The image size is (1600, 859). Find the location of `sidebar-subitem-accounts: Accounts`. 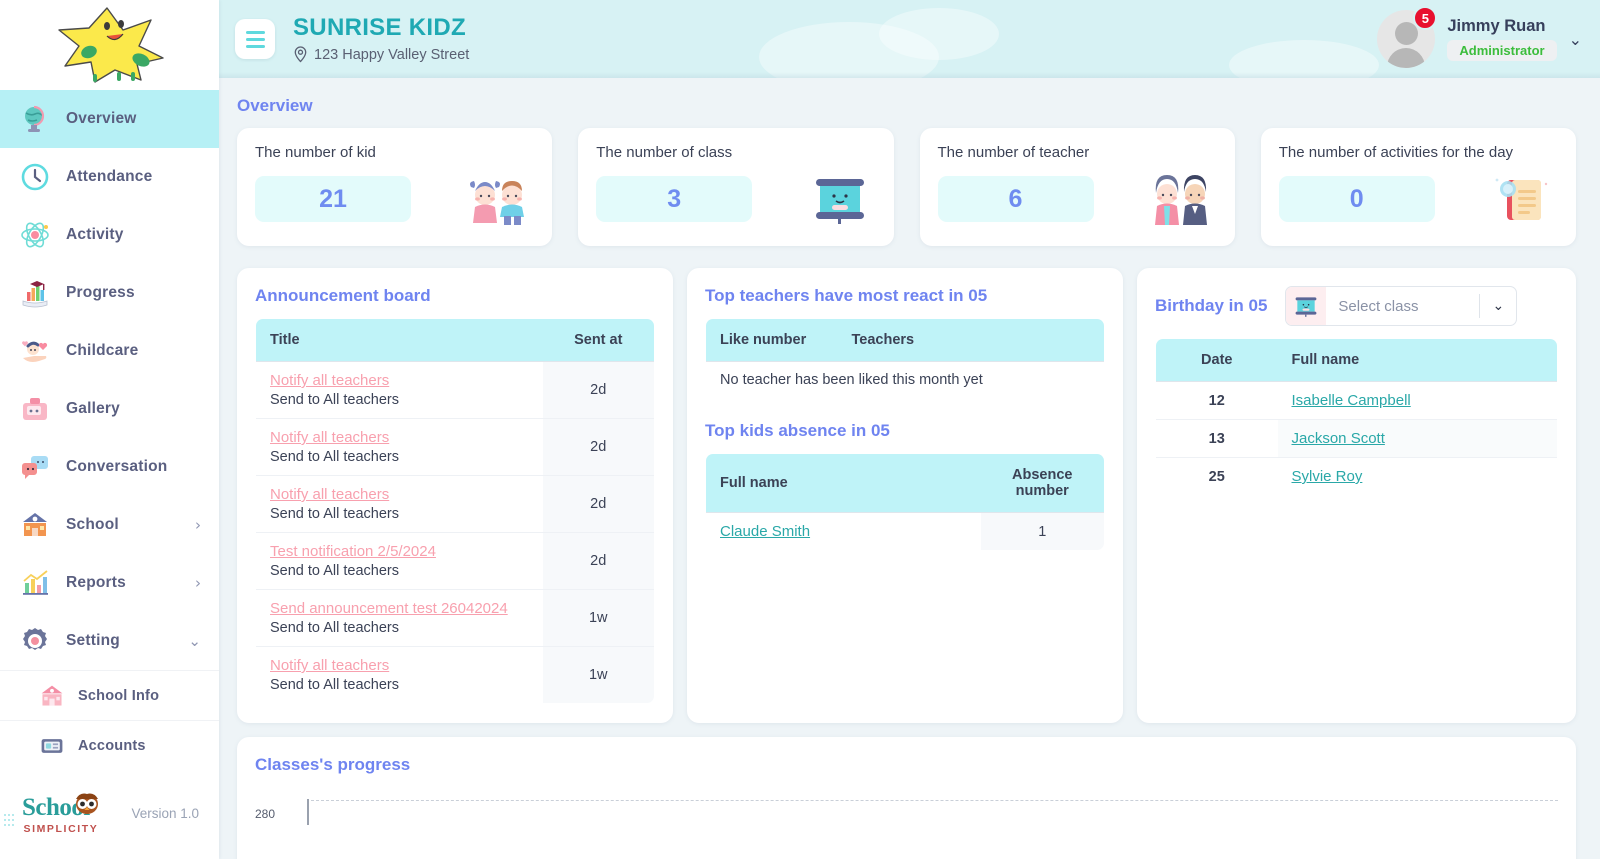

sidebar-subitem-accounts: Accounts is located at coordinates (109, 743).